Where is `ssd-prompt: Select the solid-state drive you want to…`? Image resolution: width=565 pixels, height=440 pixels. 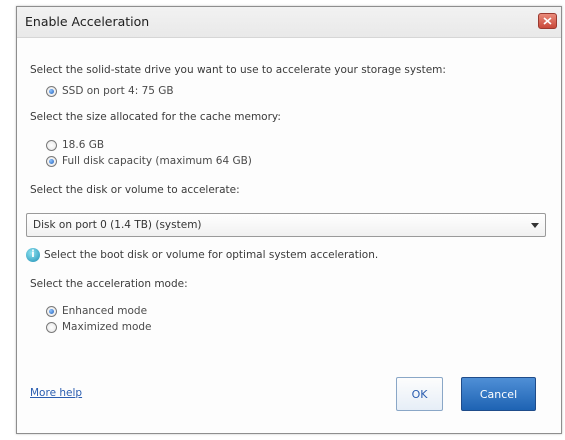 ssd-prompt: Select the solid-state drive you want to… is located at coordinates (238, 70).